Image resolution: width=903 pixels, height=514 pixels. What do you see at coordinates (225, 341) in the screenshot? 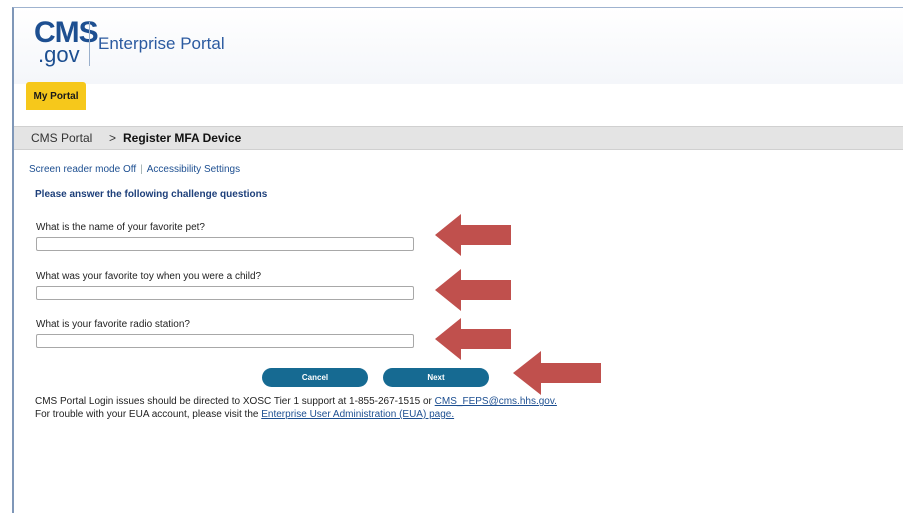
I see `question-3-answer` at bounding box center [225, 341].